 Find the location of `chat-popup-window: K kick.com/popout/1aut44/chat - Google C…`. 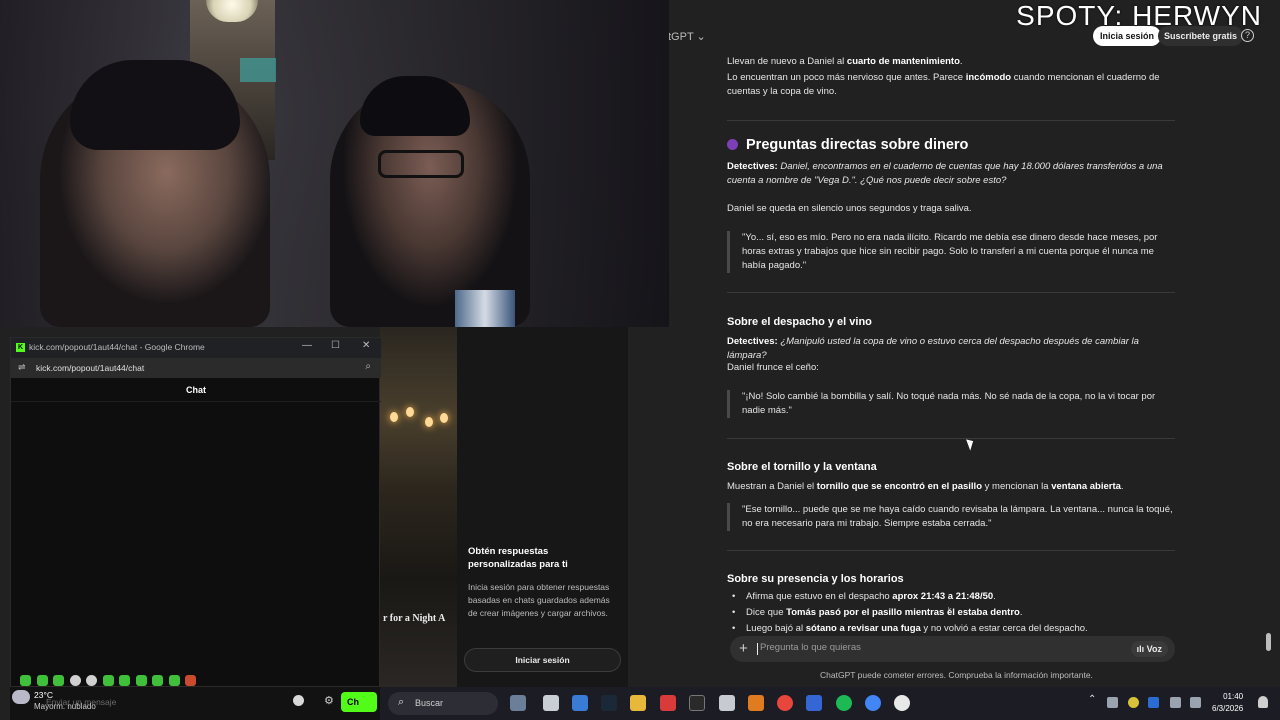

chat-popup-window: K kick.com/popout/1aut44/chat - Google C… is located at coordinates (195, 512).